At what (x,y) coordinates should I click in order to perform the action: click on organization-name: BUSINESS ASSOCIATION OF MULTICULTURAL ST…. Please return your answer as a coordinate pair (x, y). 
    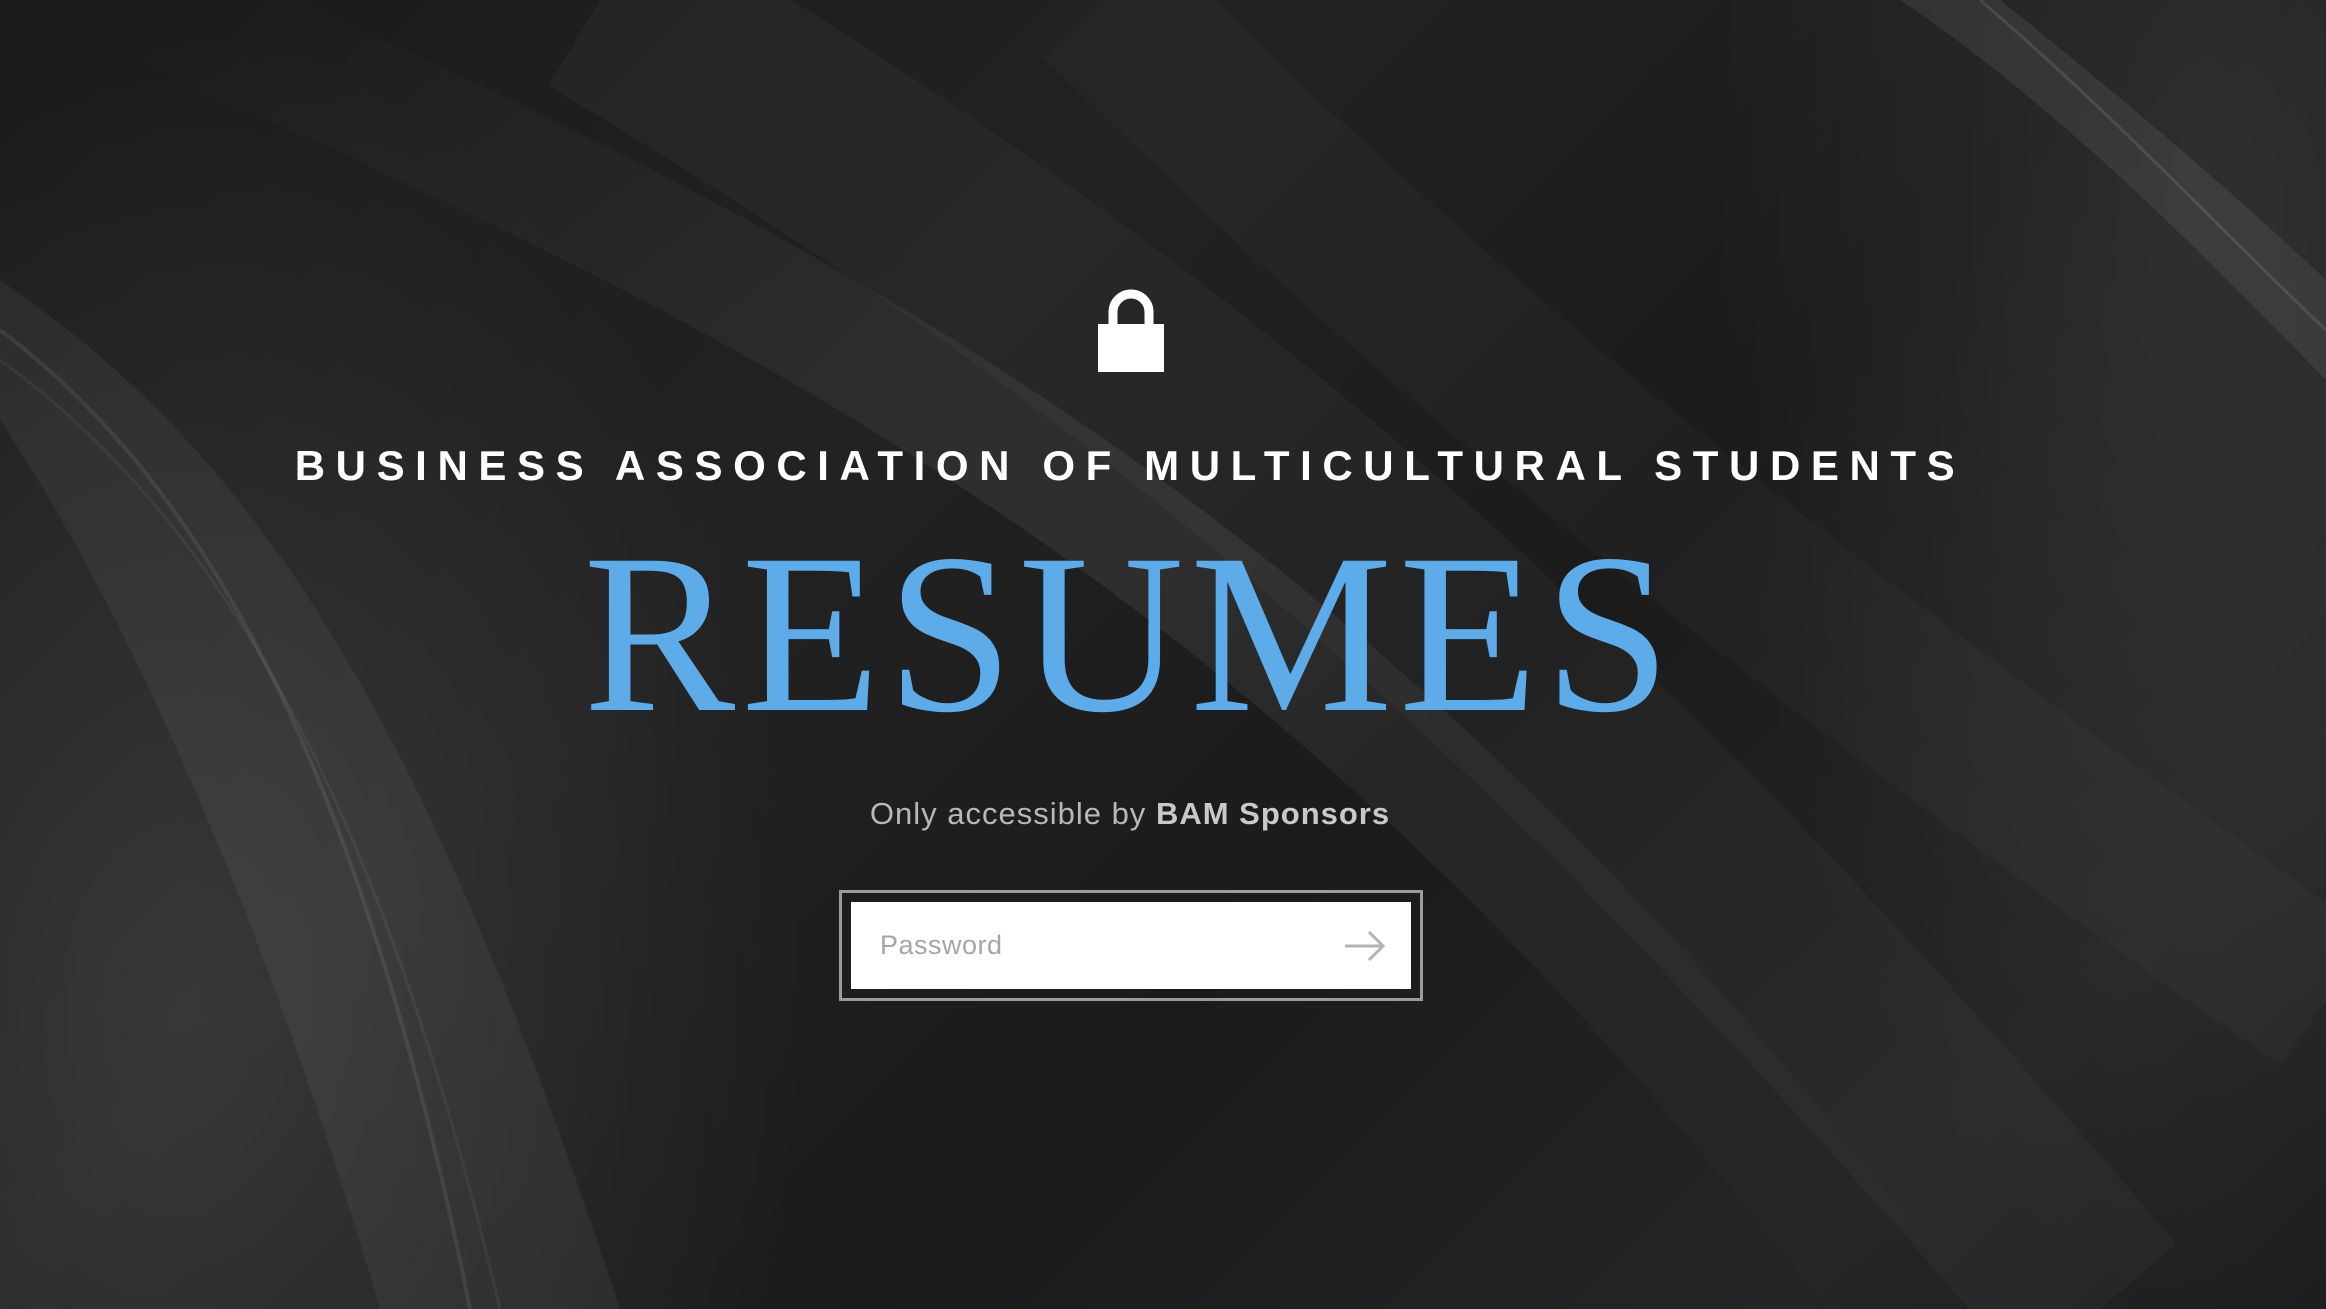
    Looking at the image, I should click on (1130, 465).